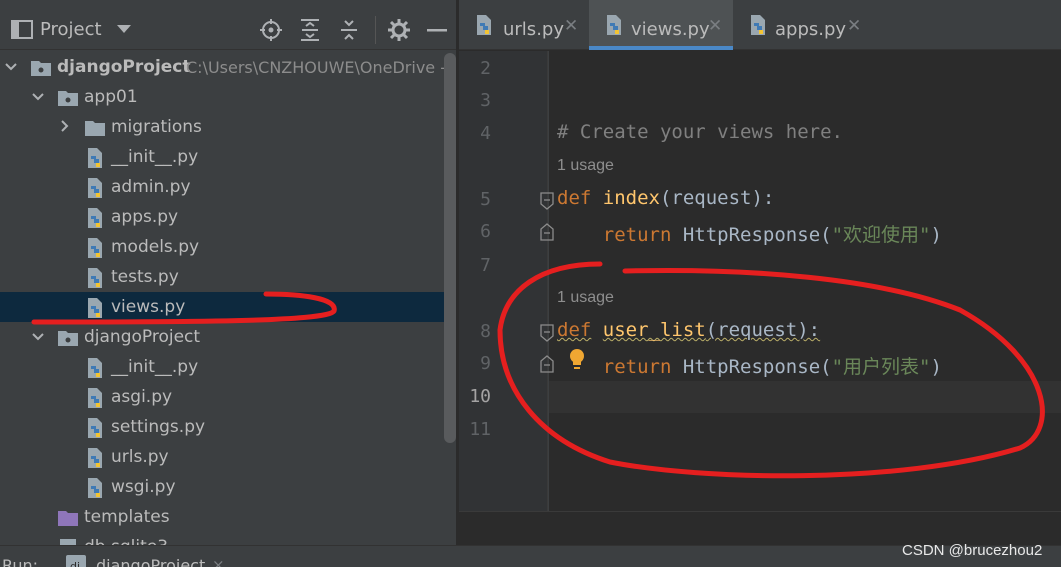 This screenshot has width=1061, height=567. I want to click on code-line-6: return HttpResponse("欢迎使用"), so click(749, 233).